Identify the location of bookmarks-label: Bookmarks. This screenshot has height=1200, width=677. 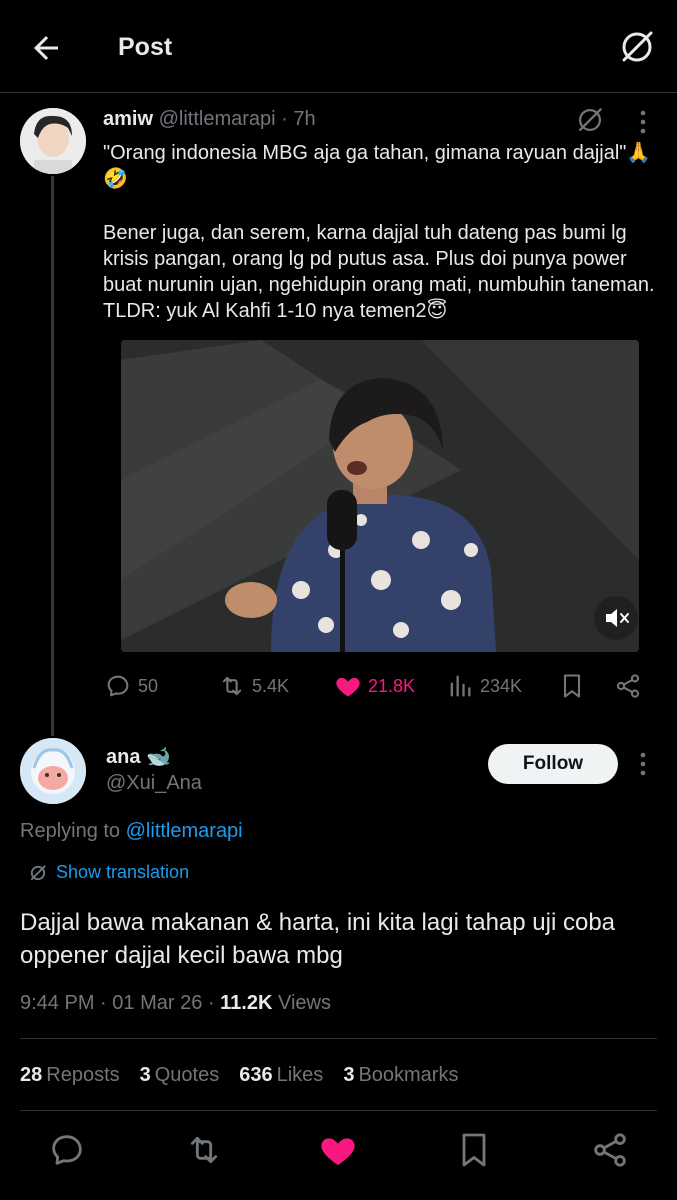
(408, 1075).